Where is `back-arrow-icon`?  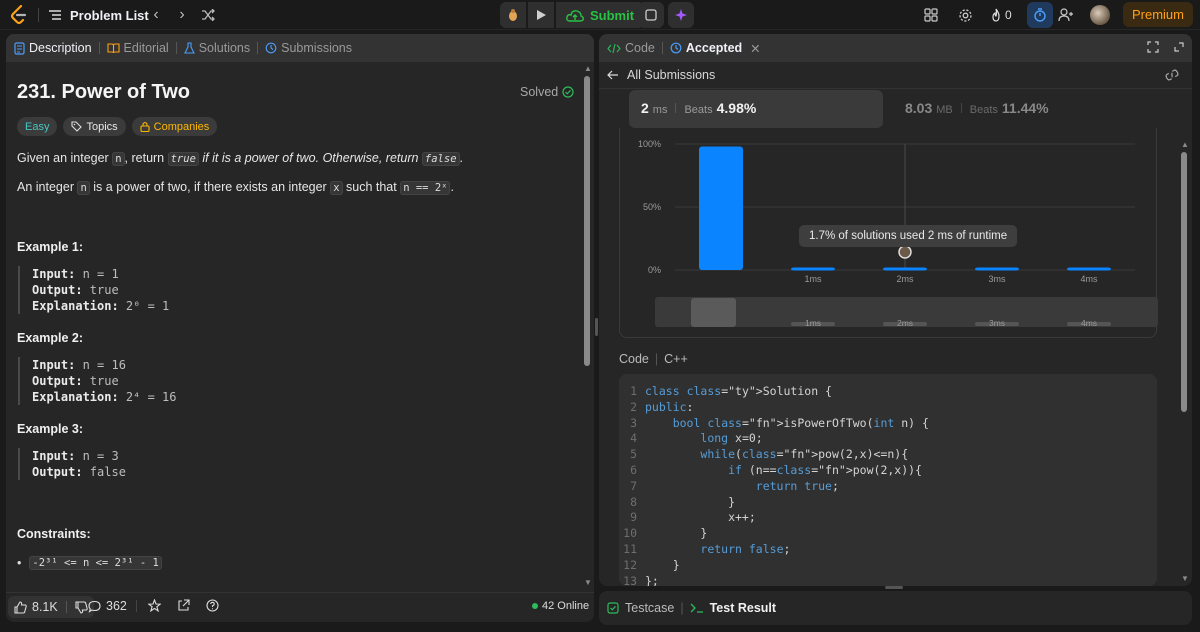
back-arrow-icon is located at coordinates (613, 75).